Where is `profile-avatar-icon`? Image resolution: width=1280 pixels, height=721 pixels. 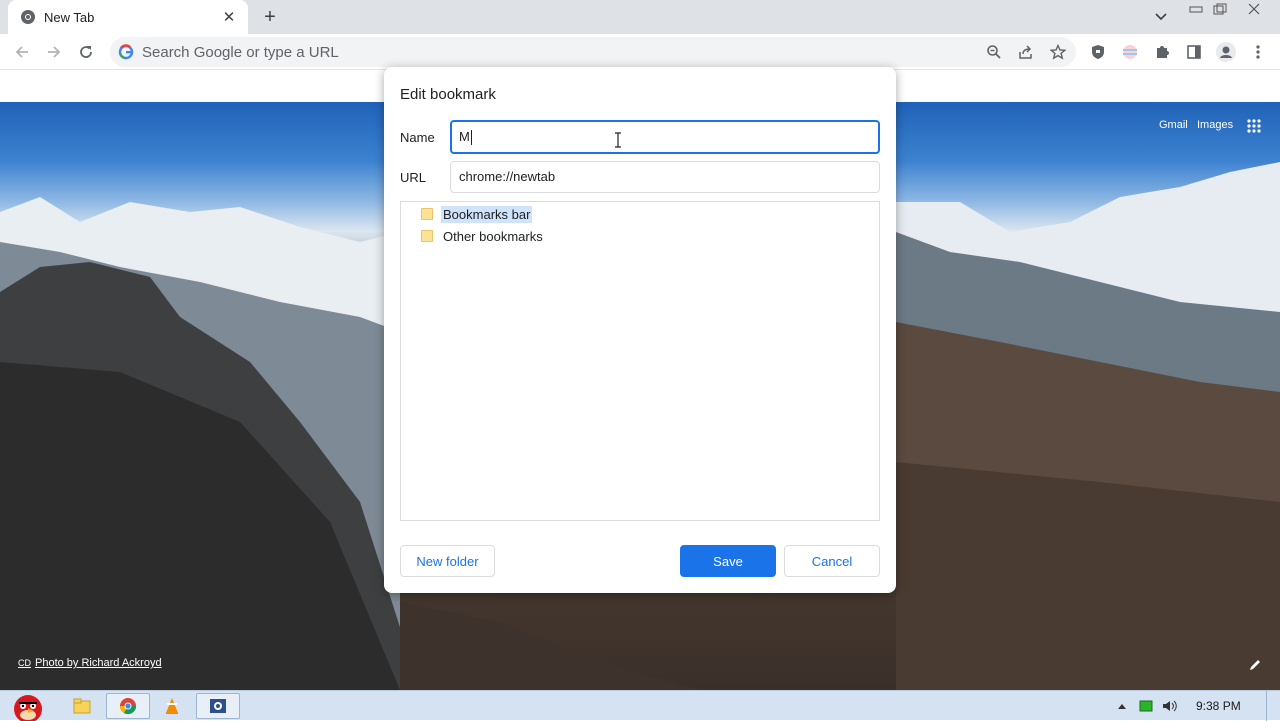
profile-avatar-icon is located at coordinates (1226, 52).